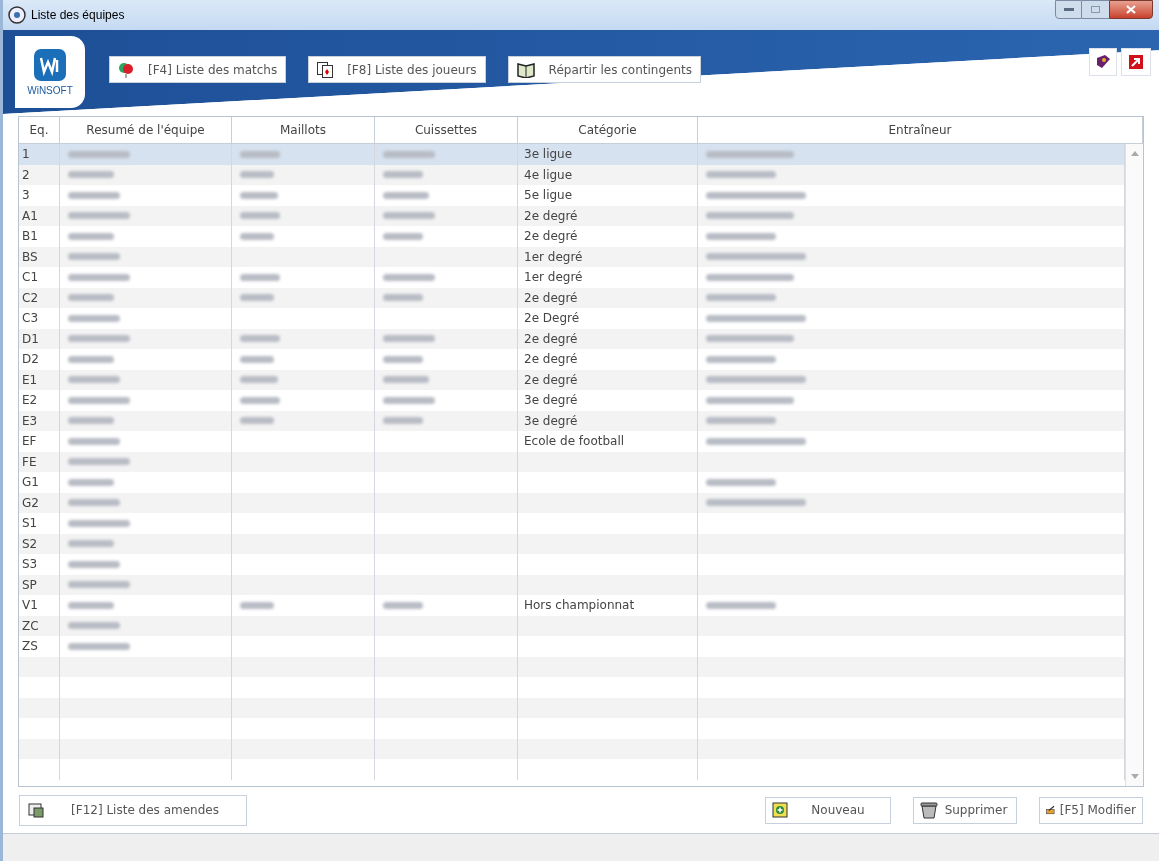  What do you see at coordinates (1134, 153) in the screenshot?
I see `scroll-up-icon` at bounding box center [1134, 153].